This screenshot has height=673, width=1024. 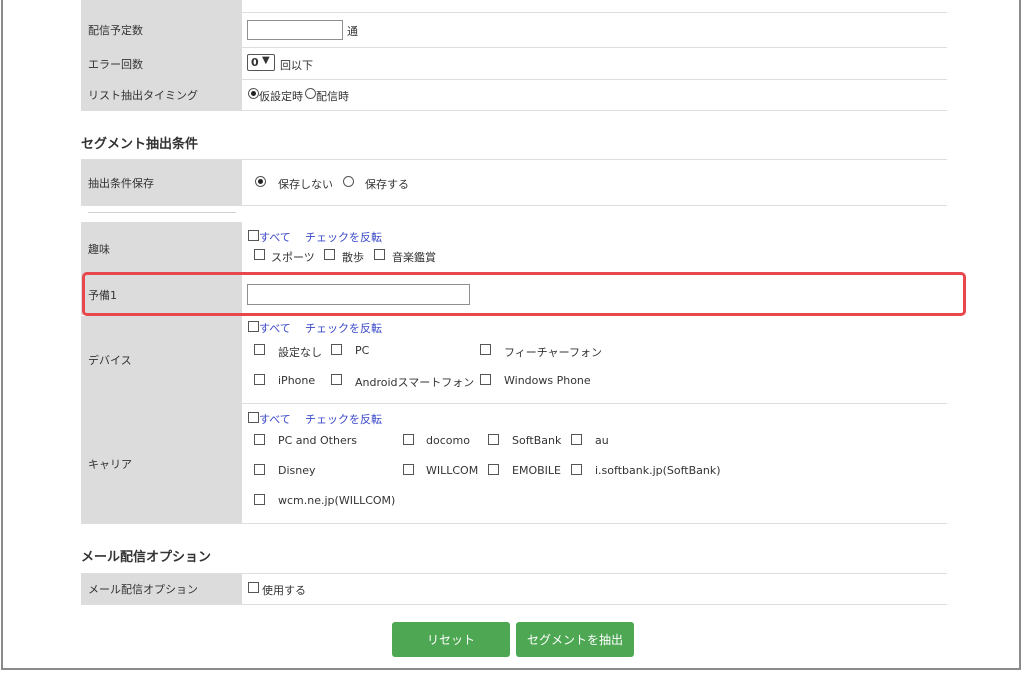 I want to click on device-invert-link: チェックを反転, so click(x=343, y=328).